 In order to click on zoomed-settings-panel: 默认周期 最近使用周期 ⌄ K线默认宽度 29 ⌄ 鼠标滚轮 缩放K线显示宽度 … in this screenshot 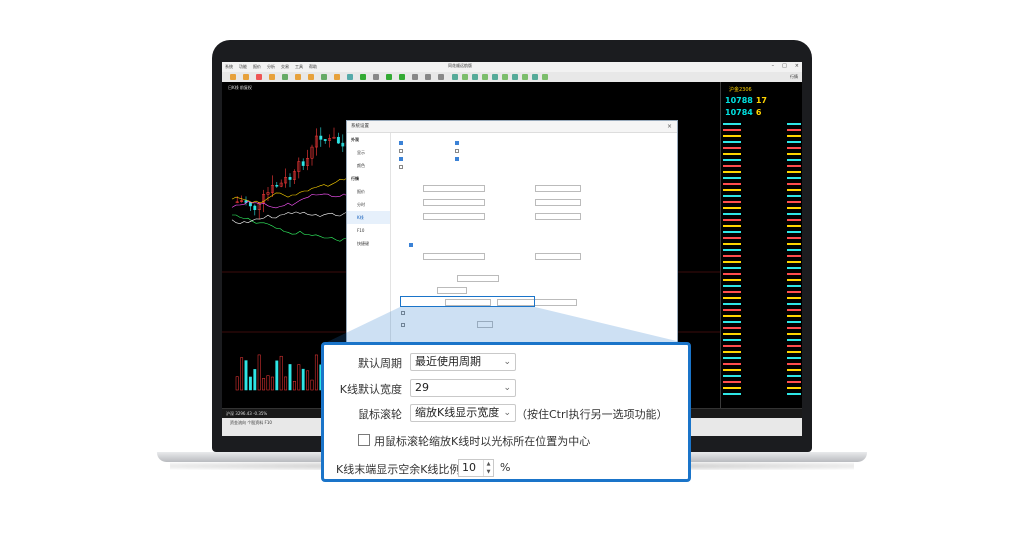, I will do `click(506, 412)`.